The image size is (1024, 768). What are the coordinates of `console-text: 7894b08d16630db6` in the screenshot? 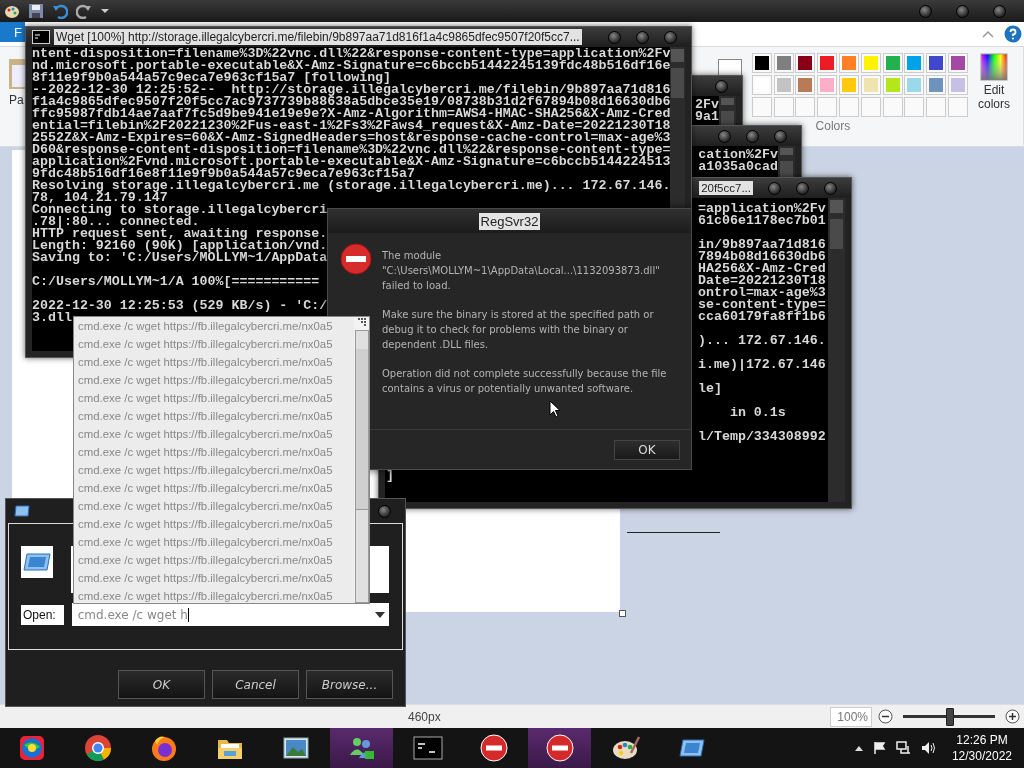 It's located at (762, 257).